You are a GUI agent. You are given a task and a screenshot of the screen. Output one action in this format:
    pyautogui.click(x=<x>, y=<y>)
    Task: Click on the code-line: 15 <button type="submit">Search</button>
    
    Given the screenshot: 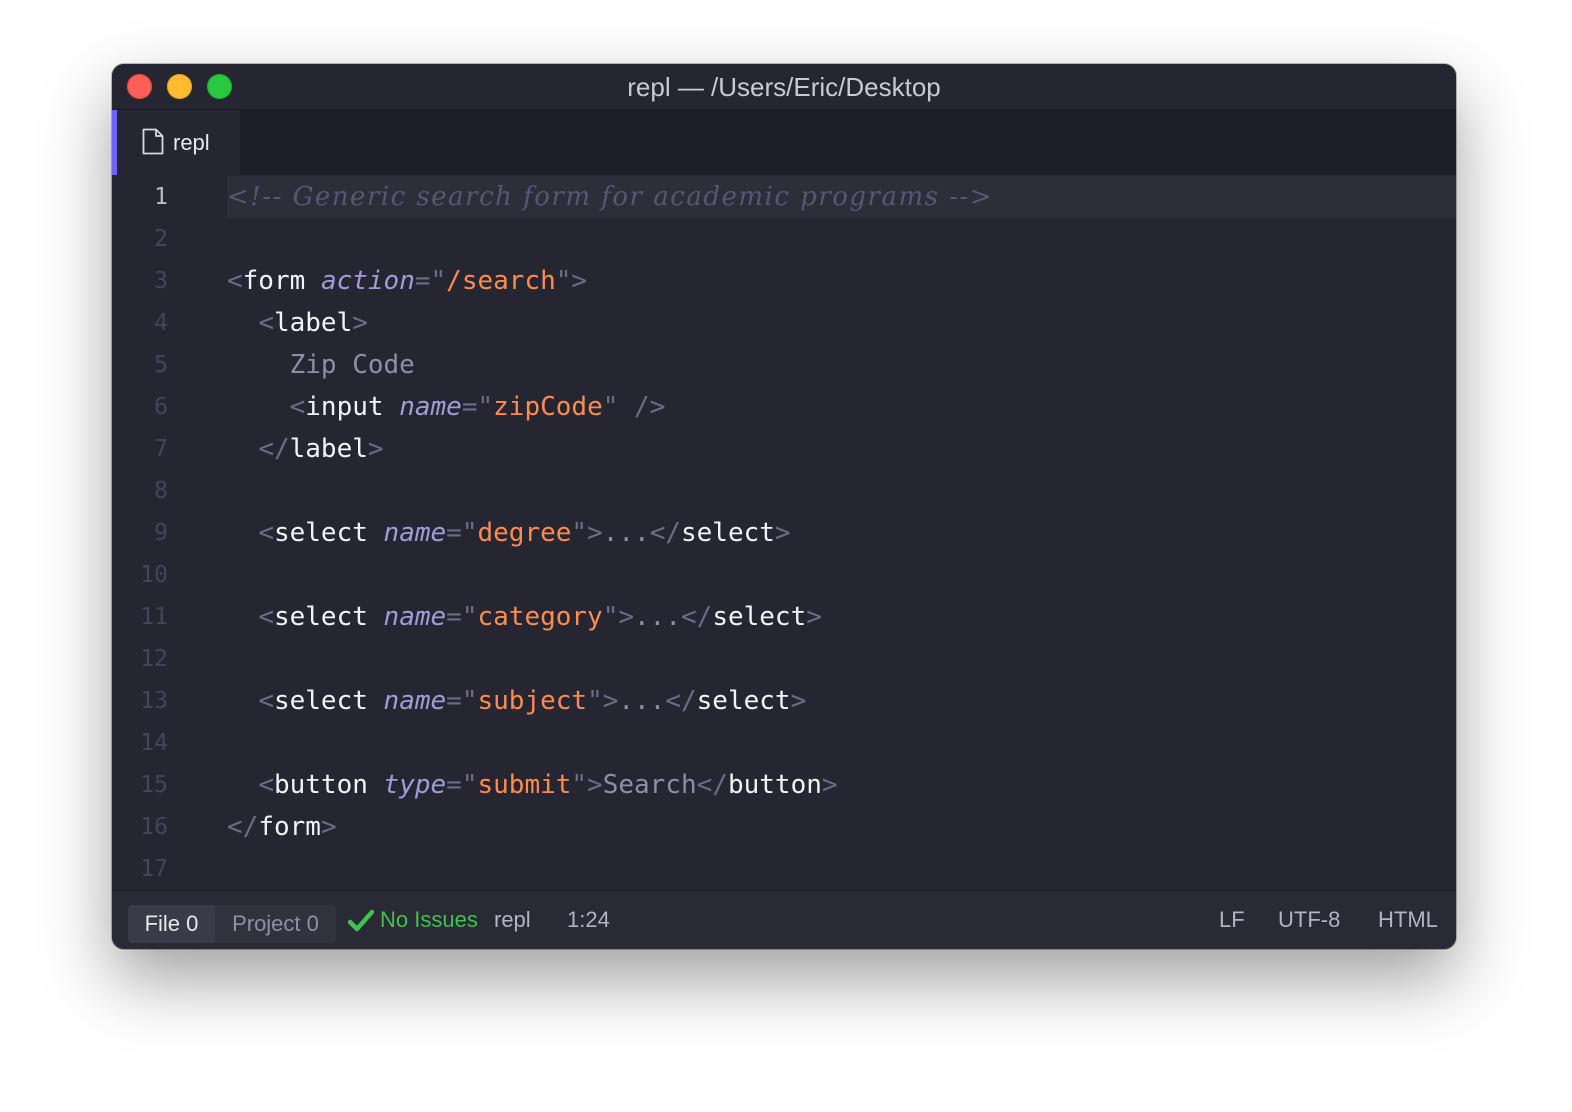 What is the action you would take?
    pyautogui.click(x=784, y=785)
    